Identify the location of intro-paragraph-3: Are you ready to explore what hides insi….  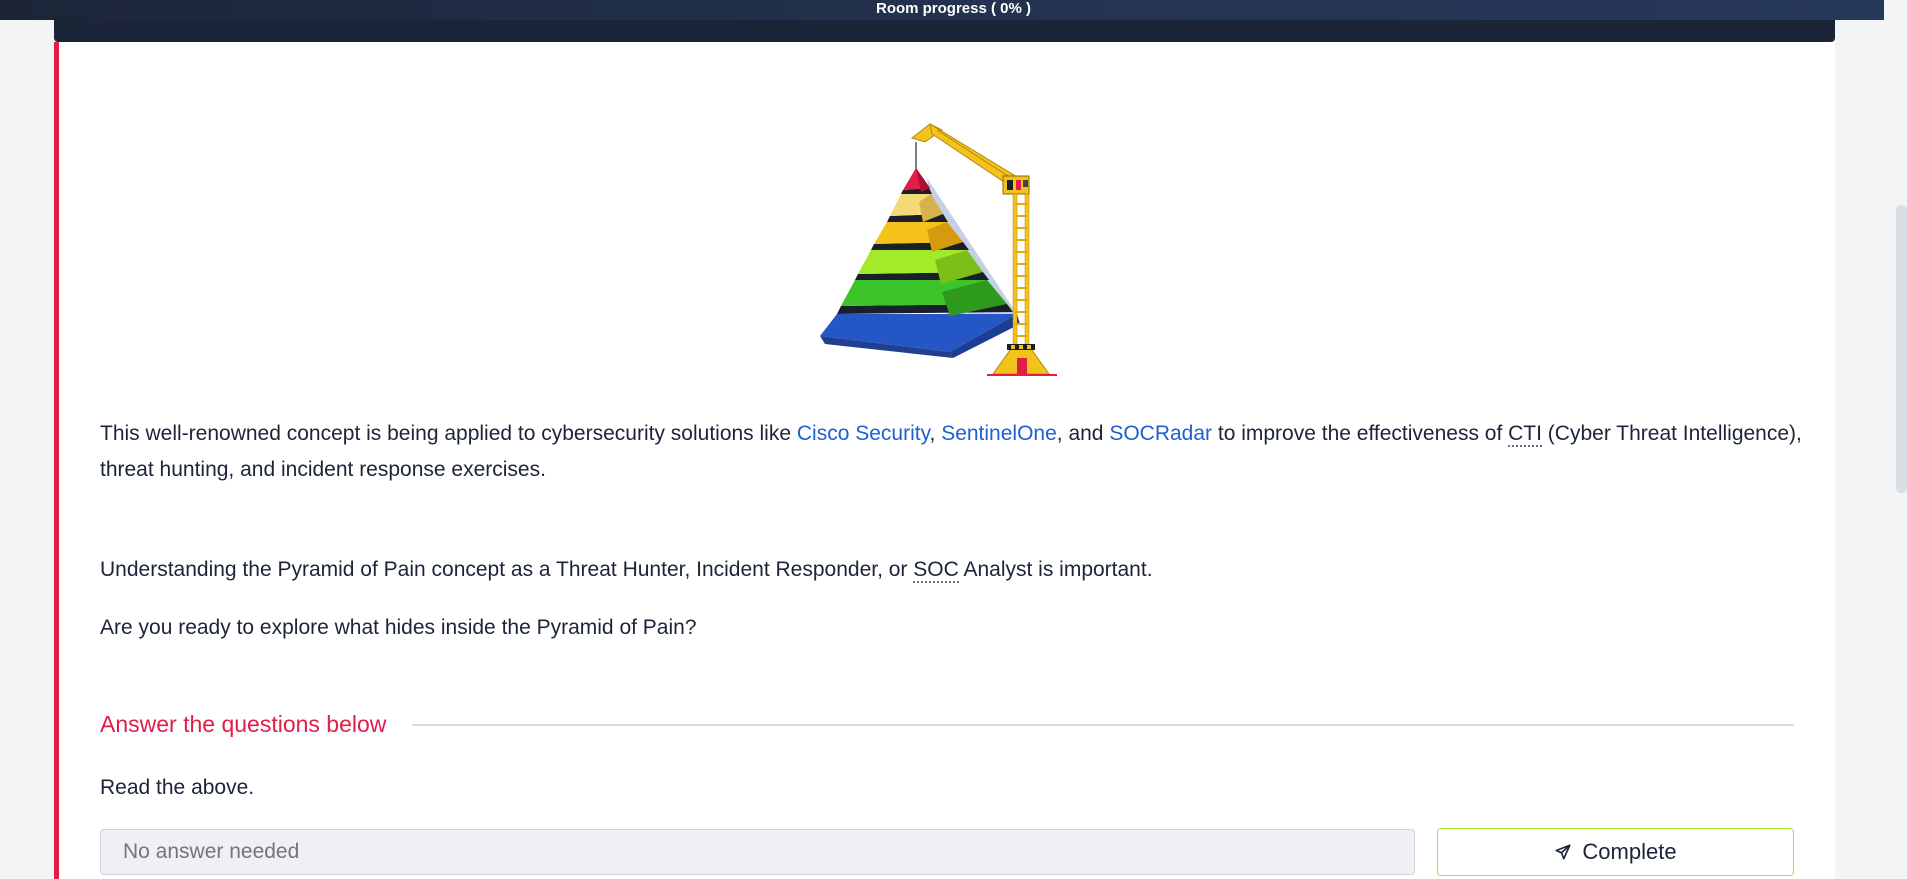
(398, 627).